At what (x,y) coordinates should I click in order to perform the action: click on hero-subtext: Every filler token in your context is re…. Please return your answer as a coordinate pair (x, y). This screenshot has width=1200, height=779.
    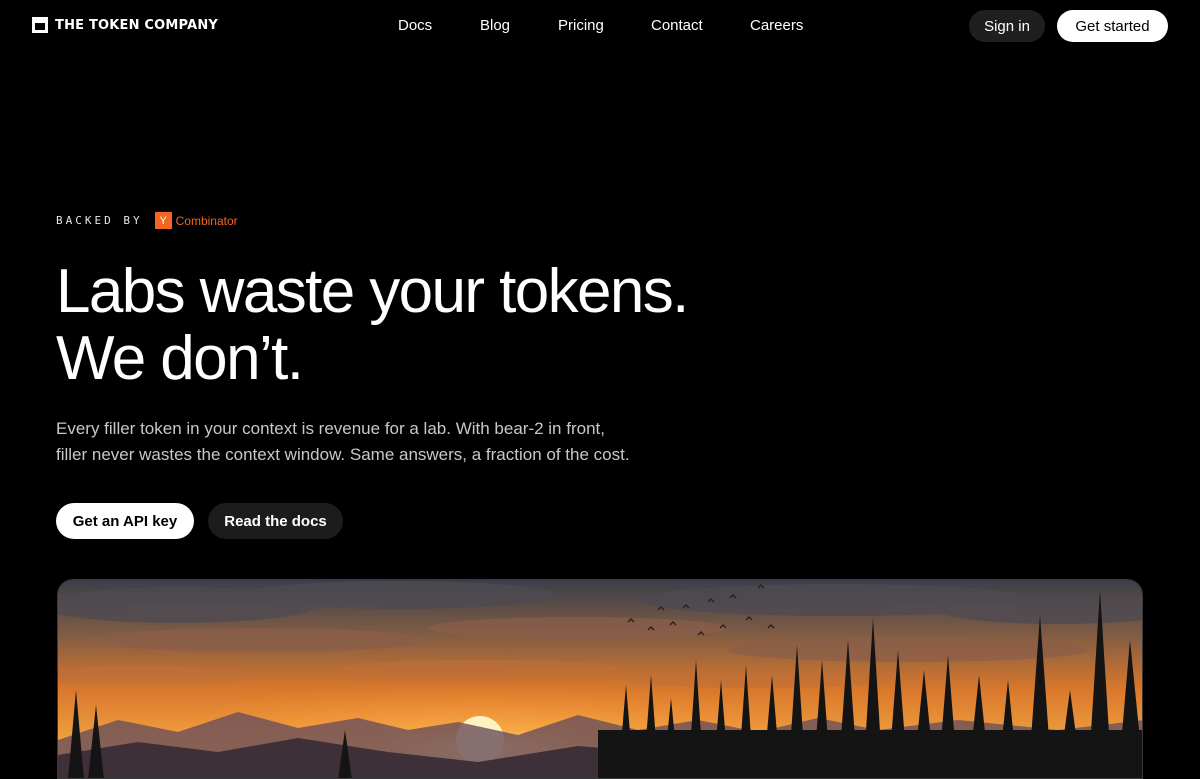
    Looking at the image, I should click on (366, 442).